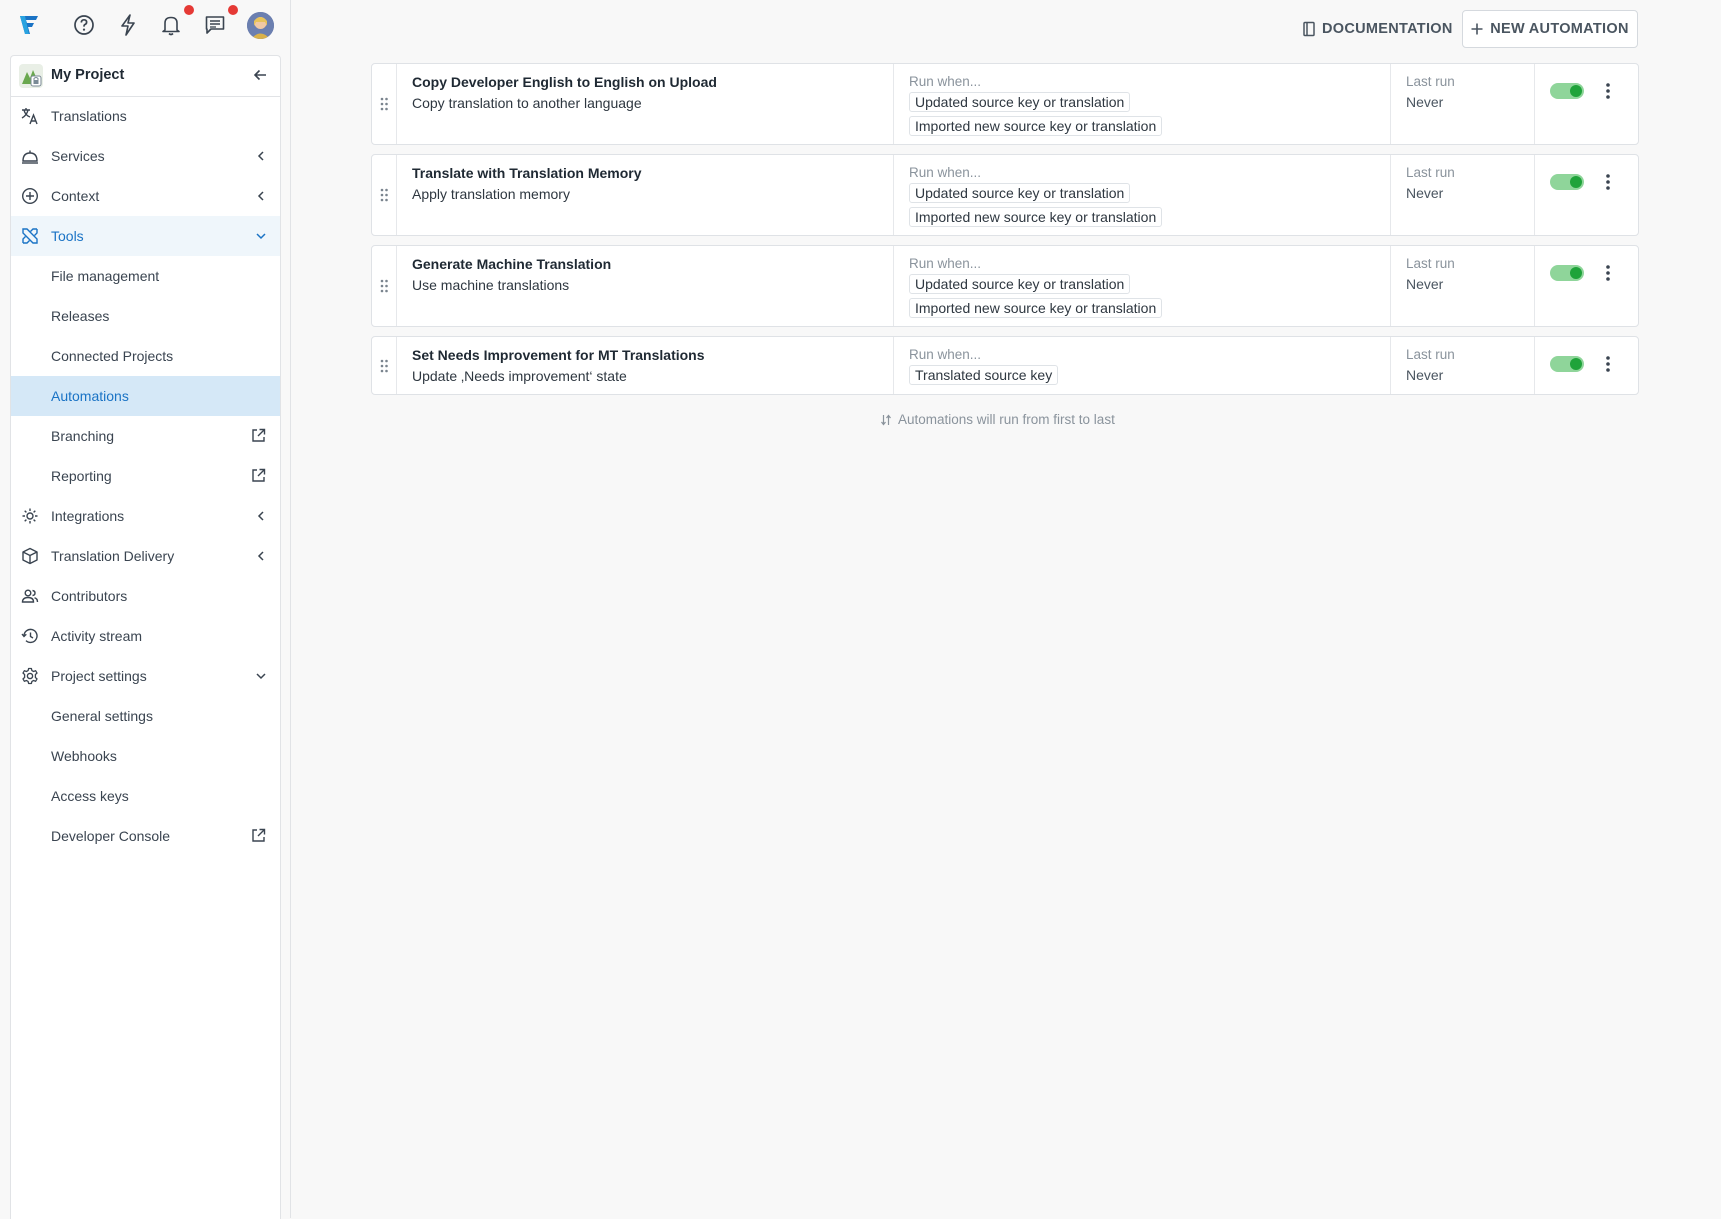 The image size is (1721, 1219). I want to click on sidebar-item-activity-stream: Activity stream, so click(145, 636).